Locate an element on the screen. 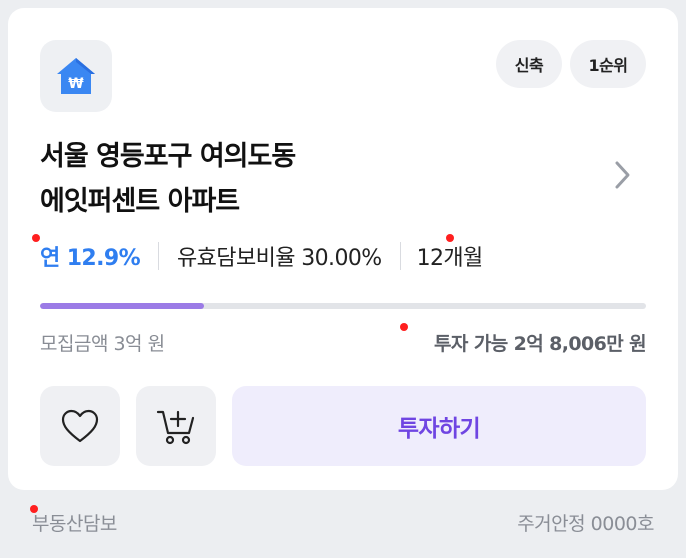 The image size is (686, 558). invest-button: 투자하기 is located at coordinates (439, 426).